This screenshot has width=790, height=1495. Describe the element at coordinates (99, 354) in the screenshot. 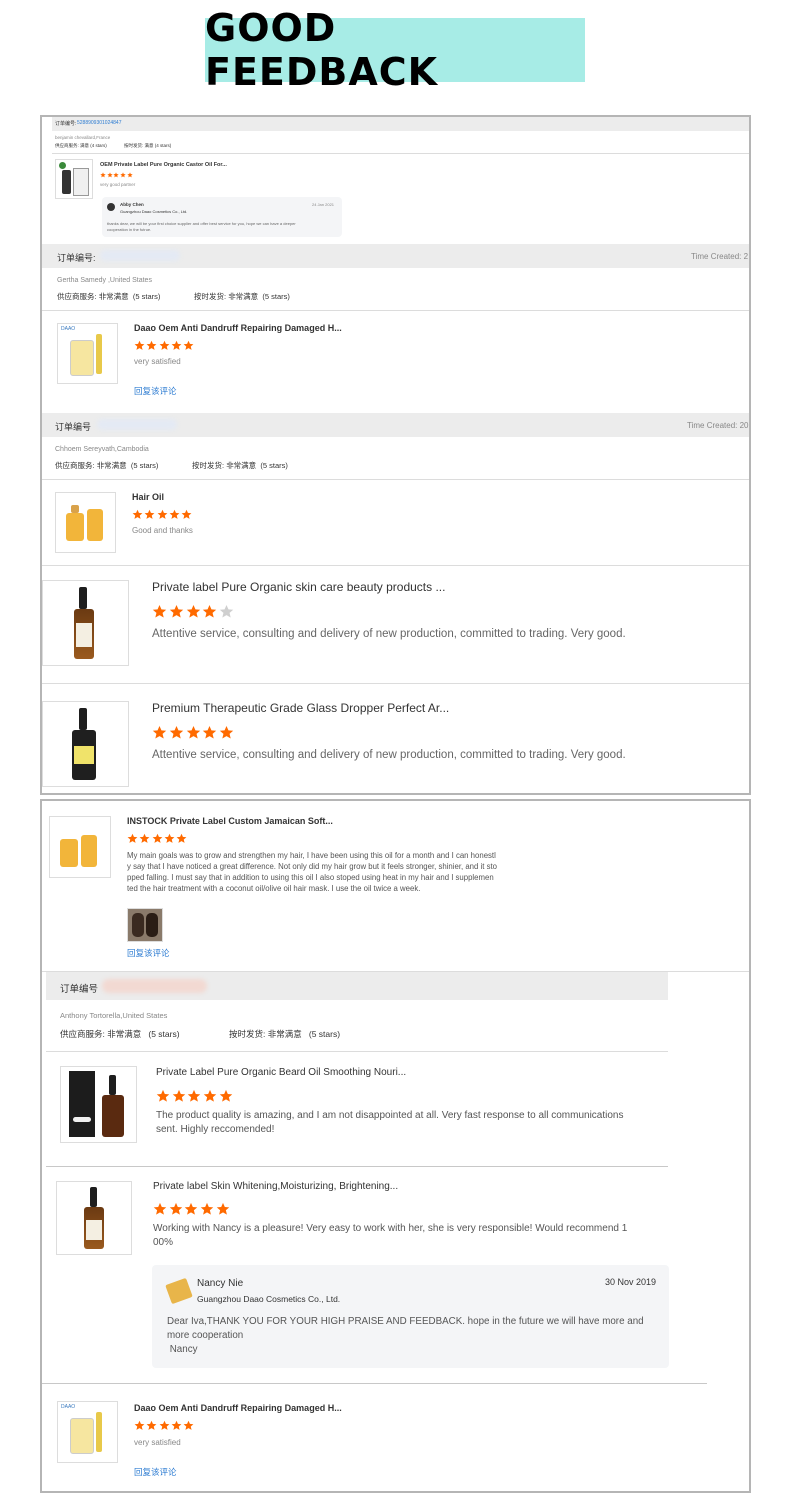

I see `dropper-image` at that location.